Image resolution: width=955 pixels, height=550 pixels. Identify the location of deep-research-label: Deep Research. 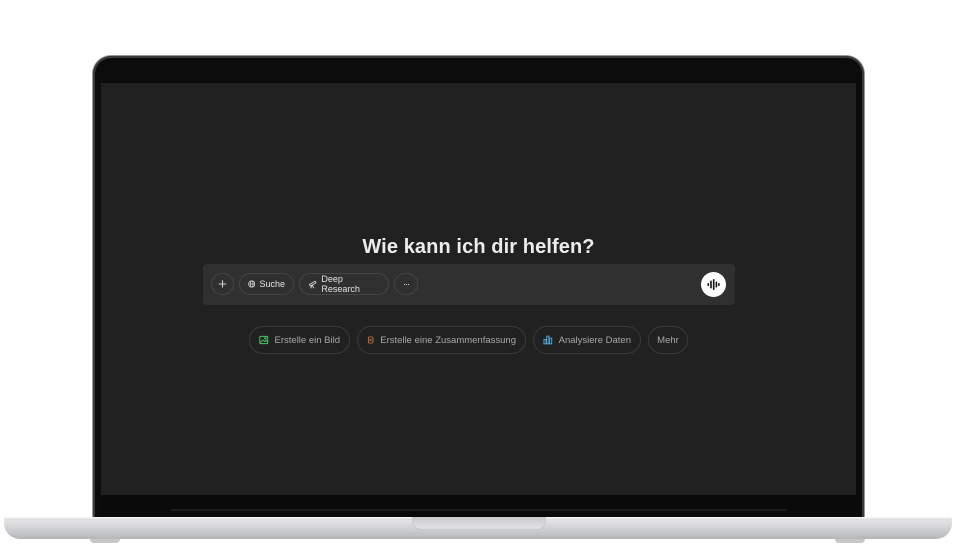
(340, 284).